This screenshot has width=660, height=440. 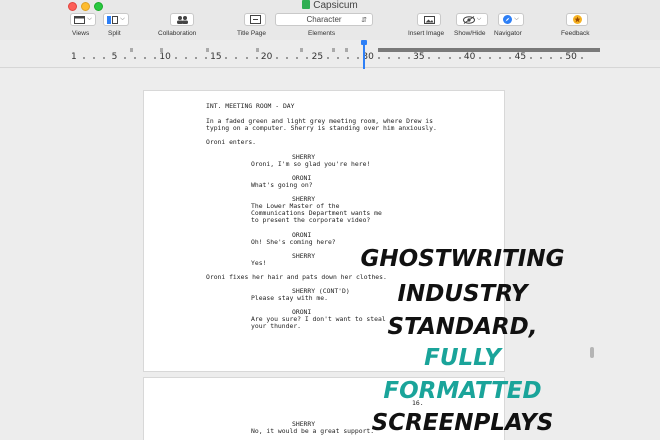 I want to click on split-label: Split, so click(x=114, y=33).